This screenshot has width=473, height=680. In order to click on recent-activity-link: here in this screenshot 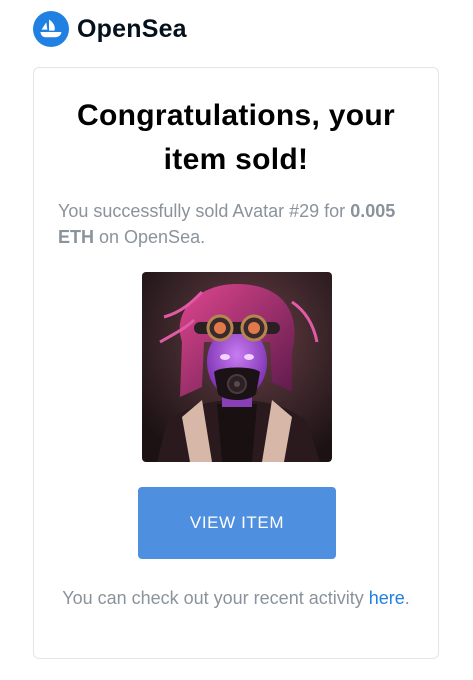, I will do `click(387, 598)`.